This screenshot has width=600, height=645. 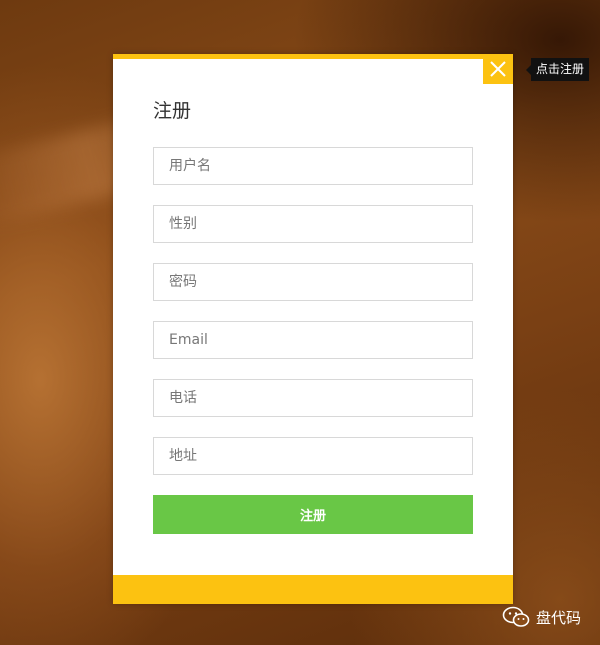 I want to click on register-submit-button: 注册, so click(x=313, y=514).